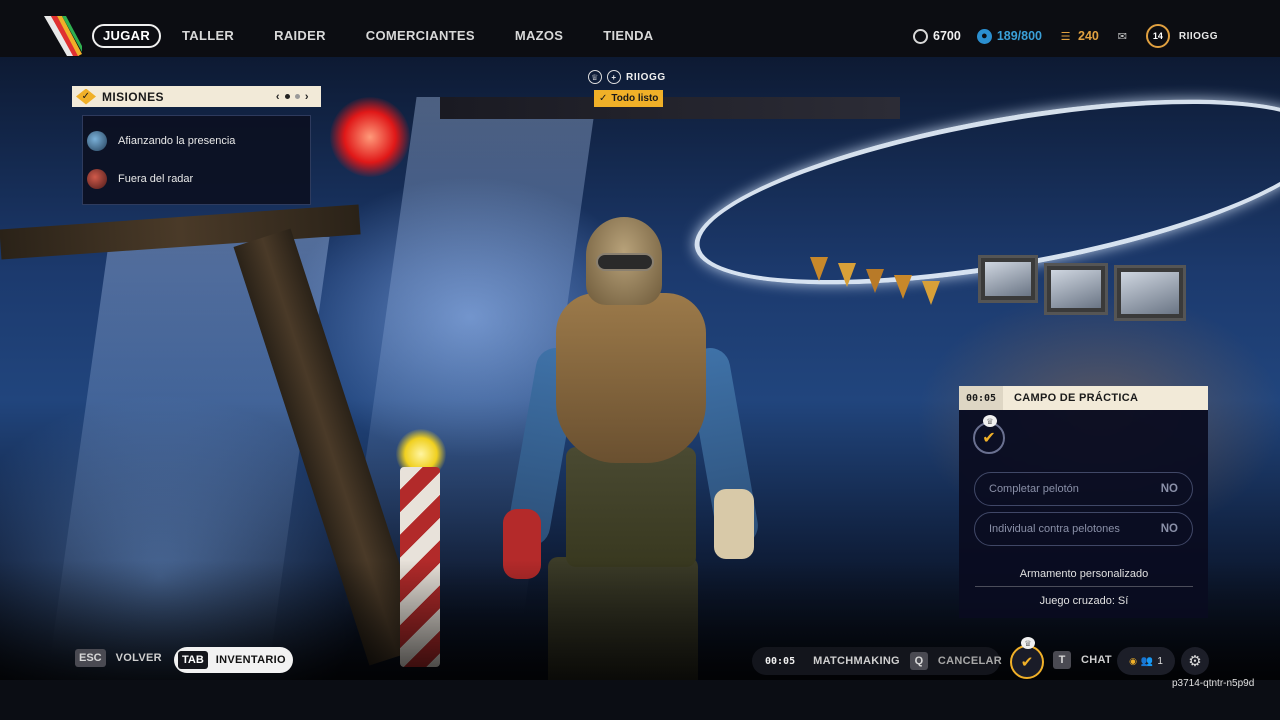 Image resolution: width=1280 pixels, height=720 pixels. What do you see at coordinates (947, 36) in the screenshot?
I see `coins-value: 6700` at bounding box center [947, 36].